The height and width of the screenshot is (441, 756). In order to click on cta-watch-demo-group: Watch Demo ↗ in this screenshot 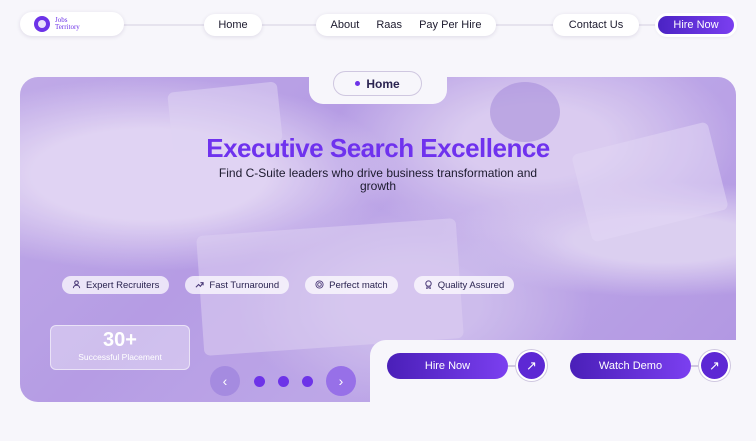, I will do `click(649, 365)`.